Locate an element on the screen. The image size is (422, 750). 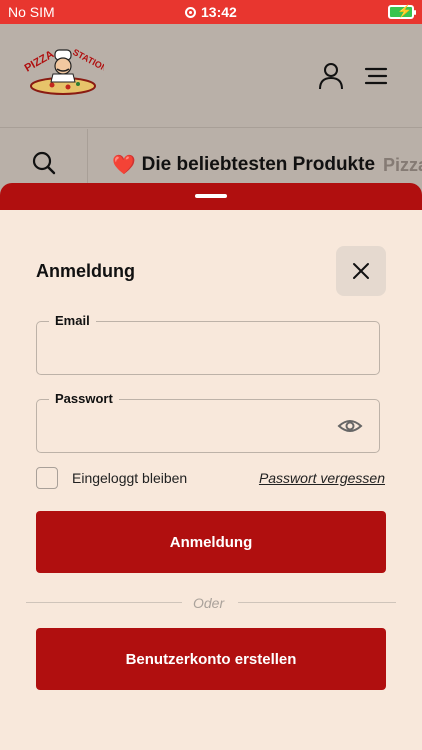
category-bar: ❤️ Die beliebtesten Produkte Pizza is located at coordinates (211, 159).